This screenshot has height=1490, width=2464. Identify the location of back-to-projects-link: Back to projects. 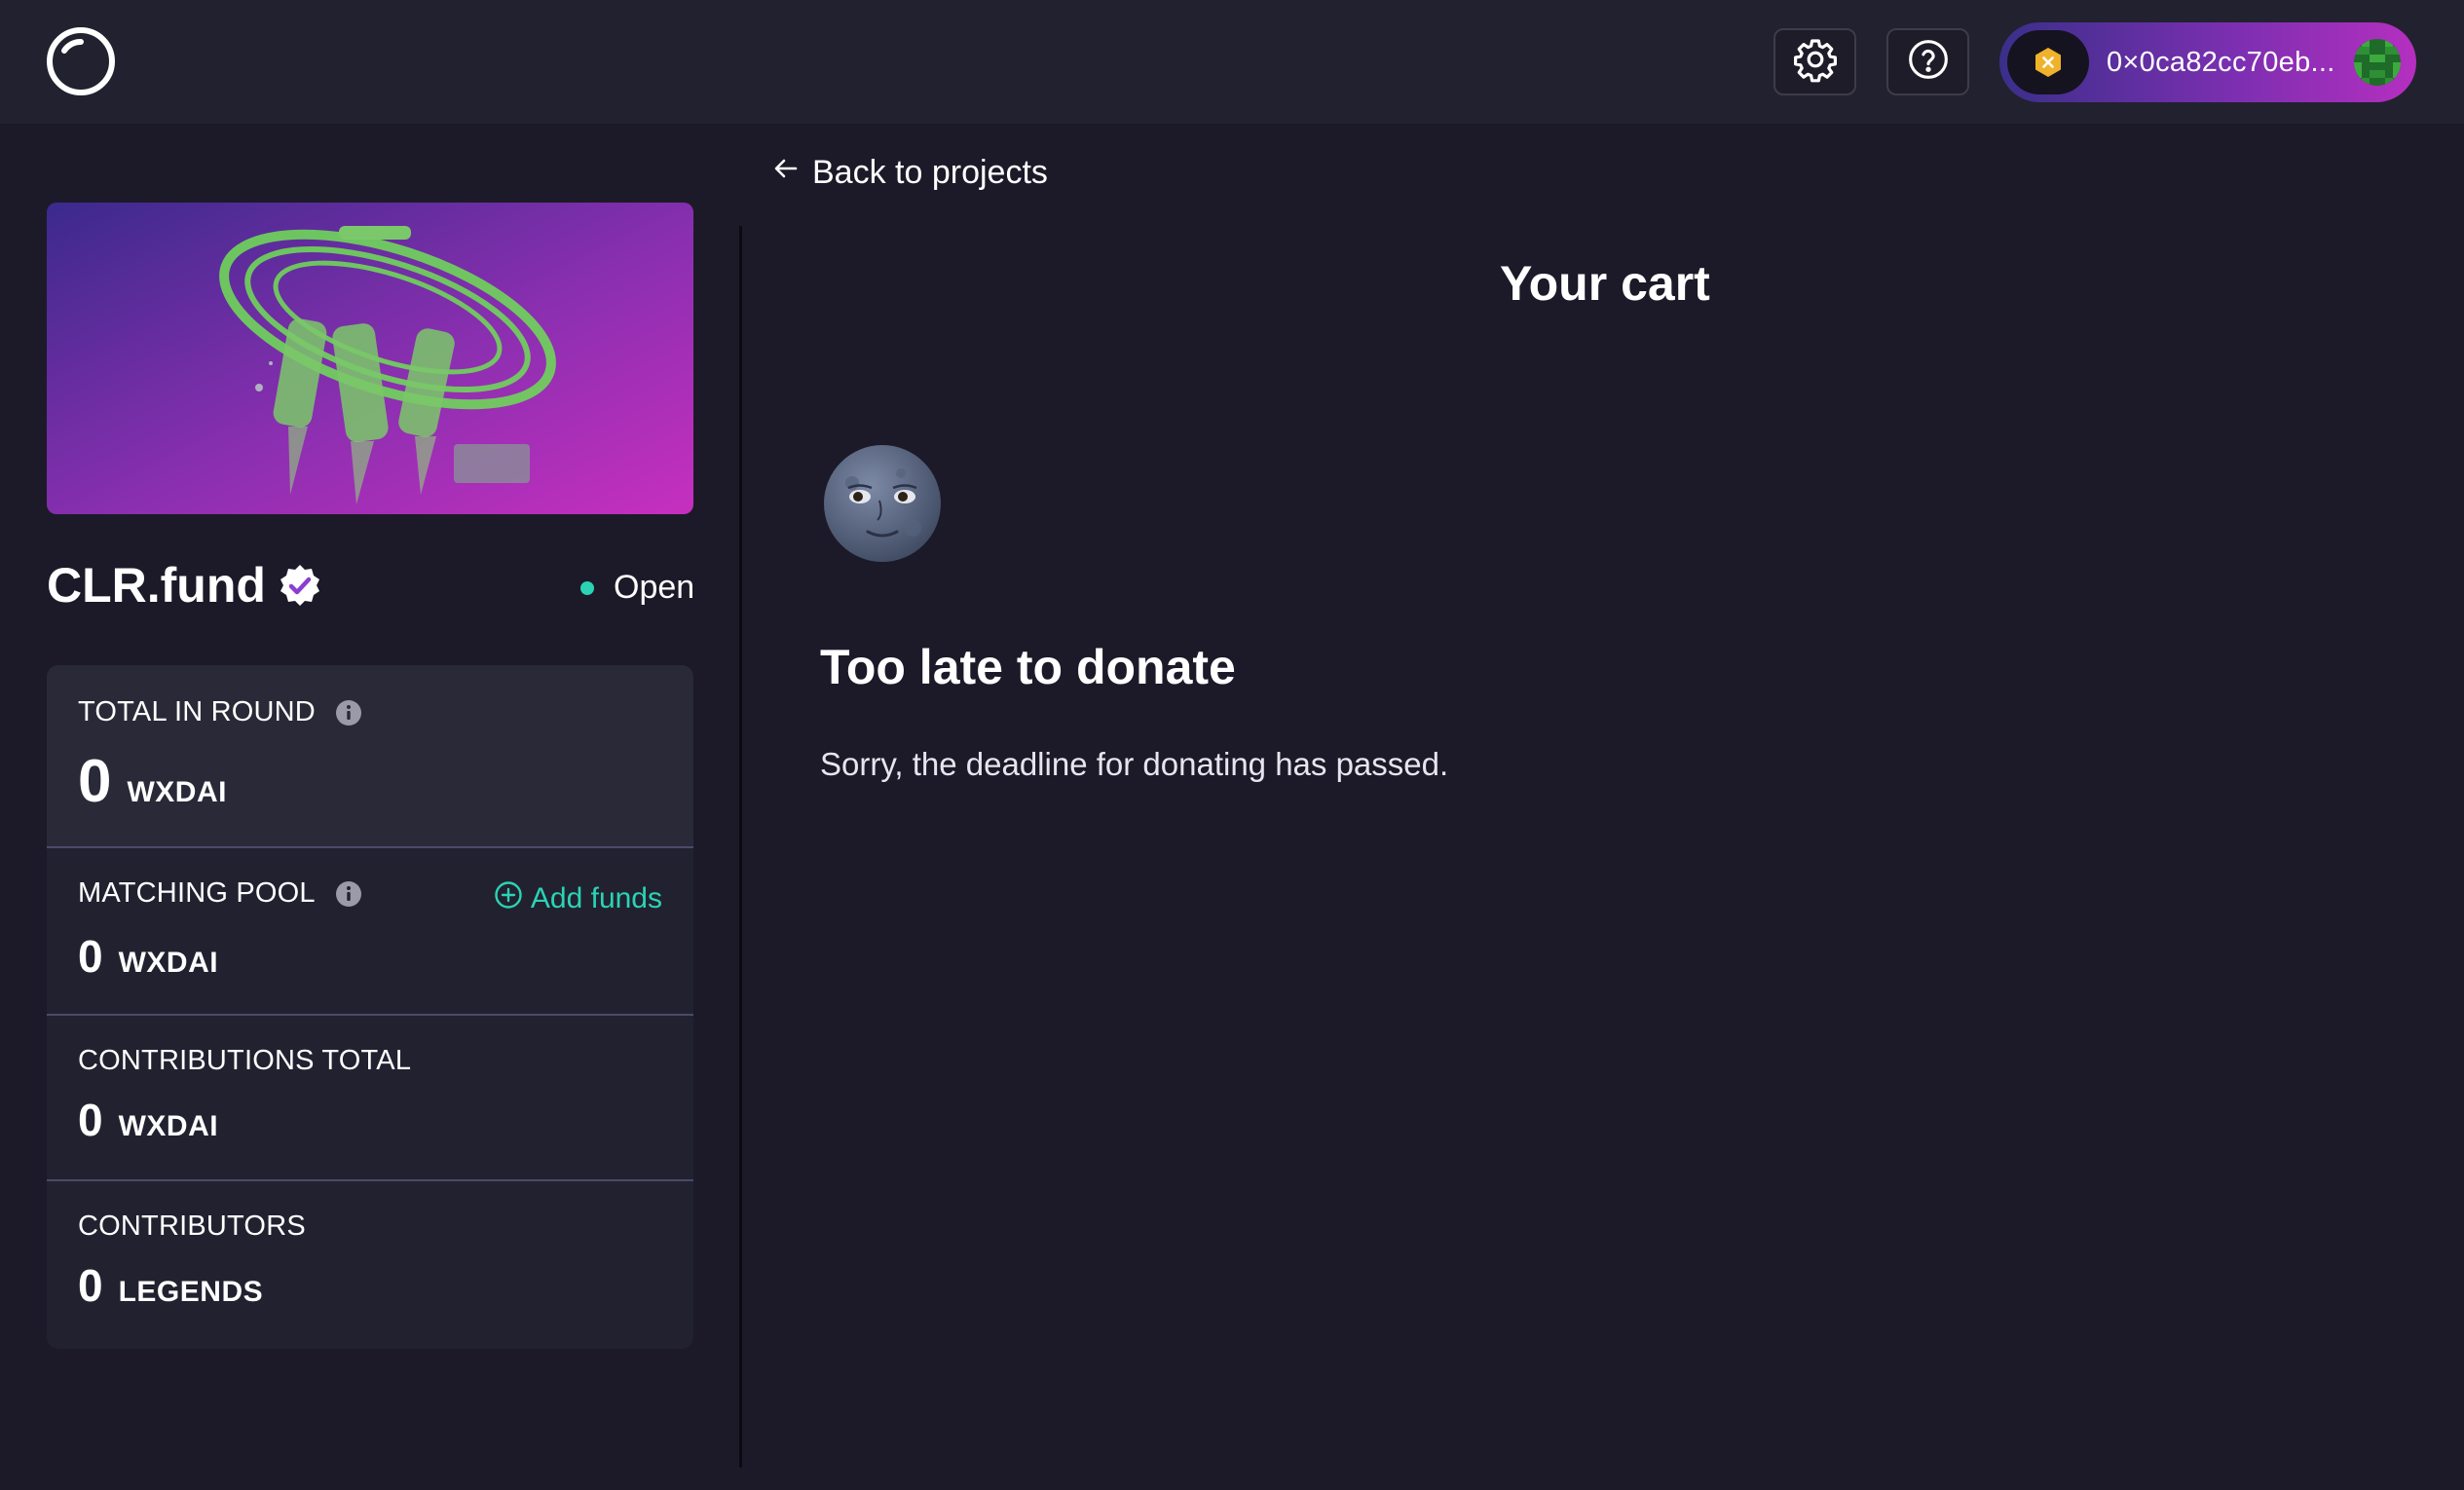
(909, 173).